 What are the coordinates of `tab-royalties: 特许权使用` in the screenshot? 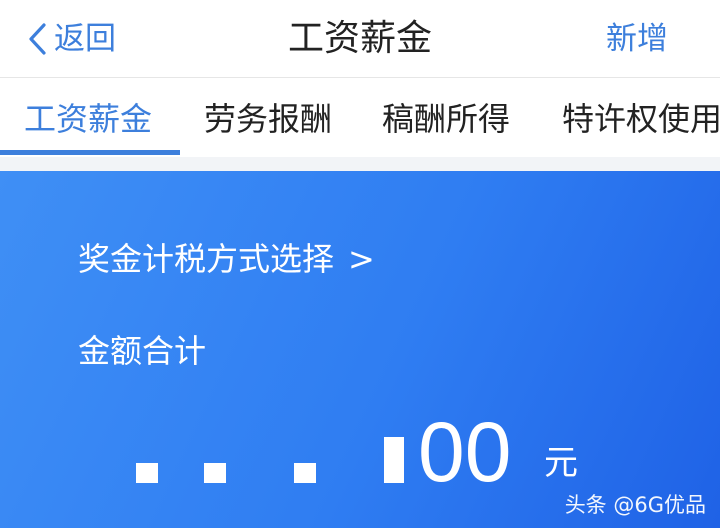 It's located at (641, 118).